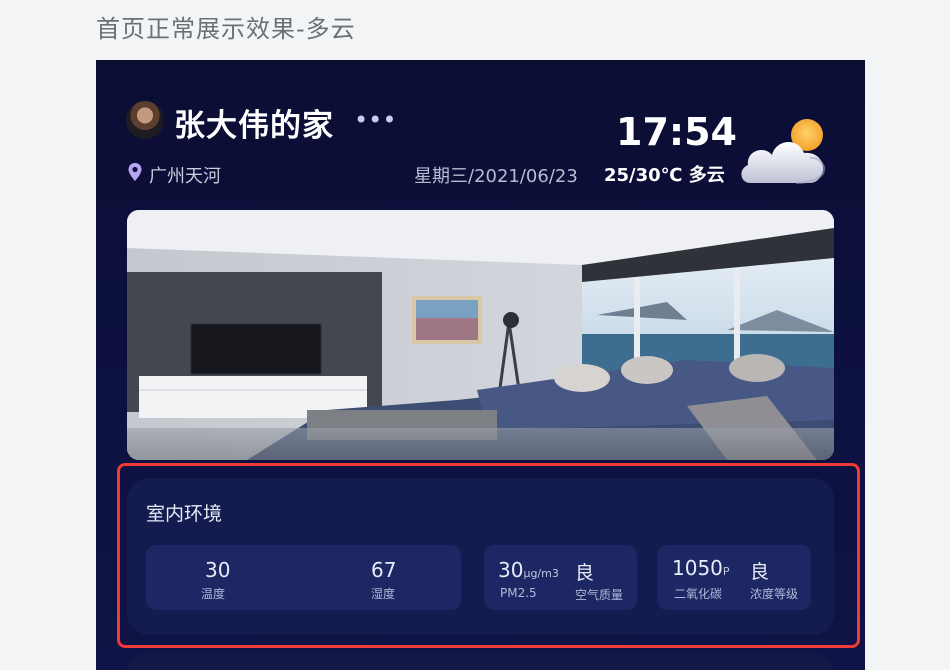 The height and width of the screenshot is (670, 950). Describe the element at coordinates (676, 132) in the screenshot. I see `clock: 17:54` at that location.